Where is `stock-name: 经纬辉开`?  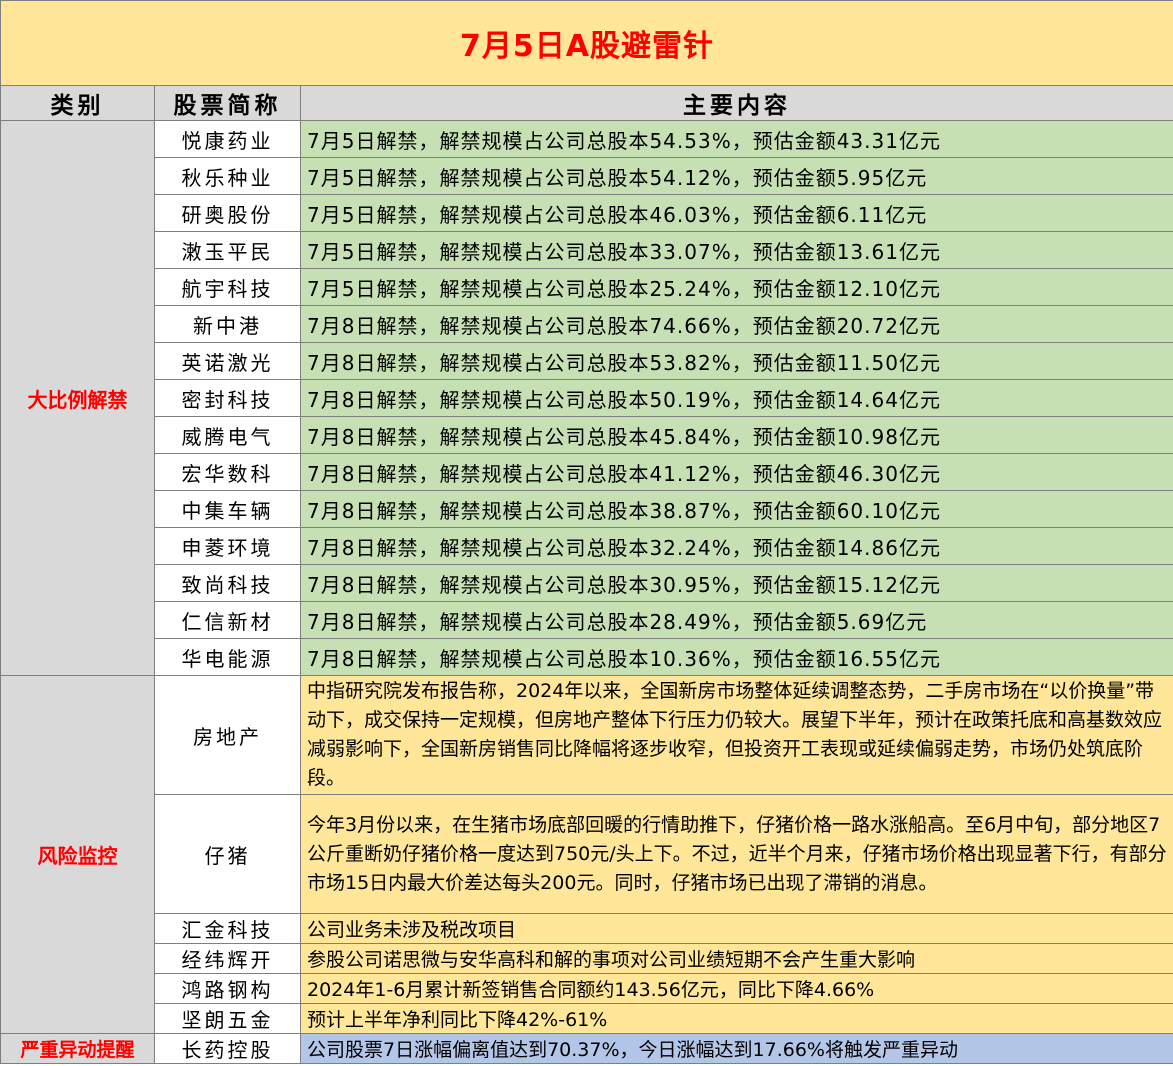 stock-name: 经纬辉开 is located at coordinates (227, 958).